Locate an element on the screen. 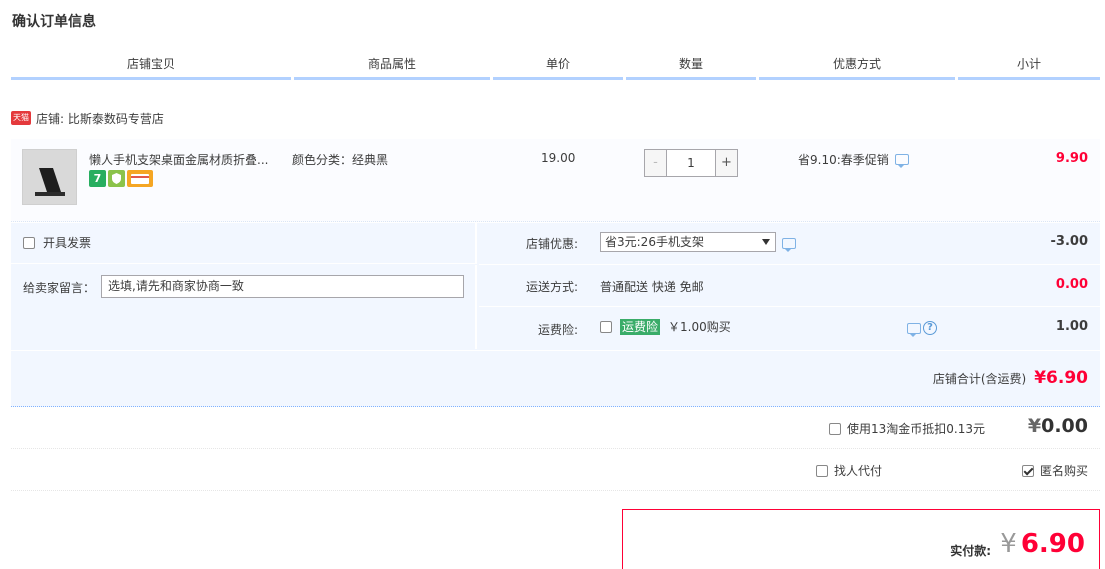 The height and width of the screenshot is (569, 1105). taobao-coin-option: 使用13淘金币抵扣0.13元 is located at coordinates (907, 428).